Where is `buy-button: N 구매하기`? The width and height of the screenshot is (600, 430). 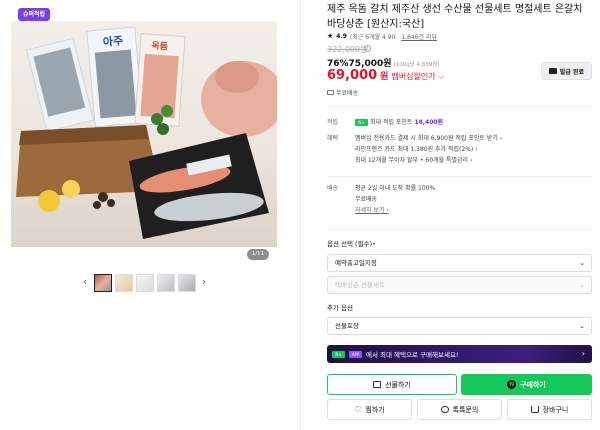 buy-button: N 구매하기 is located at coordinates (526, 384).